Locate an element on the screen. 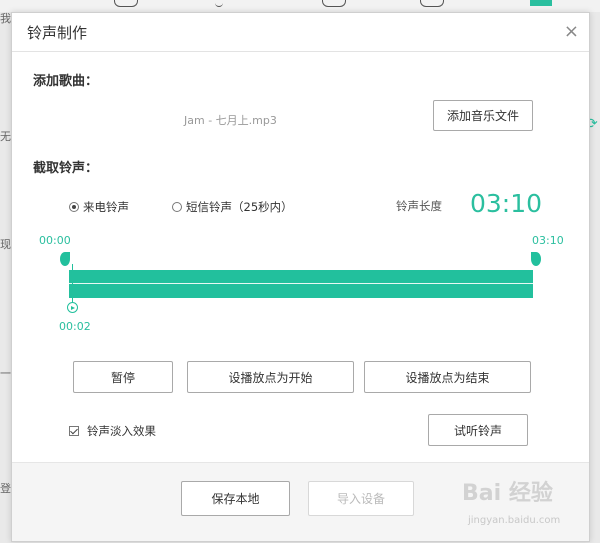 The height and width of the screenshot is (543, 600). save-local-button: 保存本地 is located at coordinates (235, 498).